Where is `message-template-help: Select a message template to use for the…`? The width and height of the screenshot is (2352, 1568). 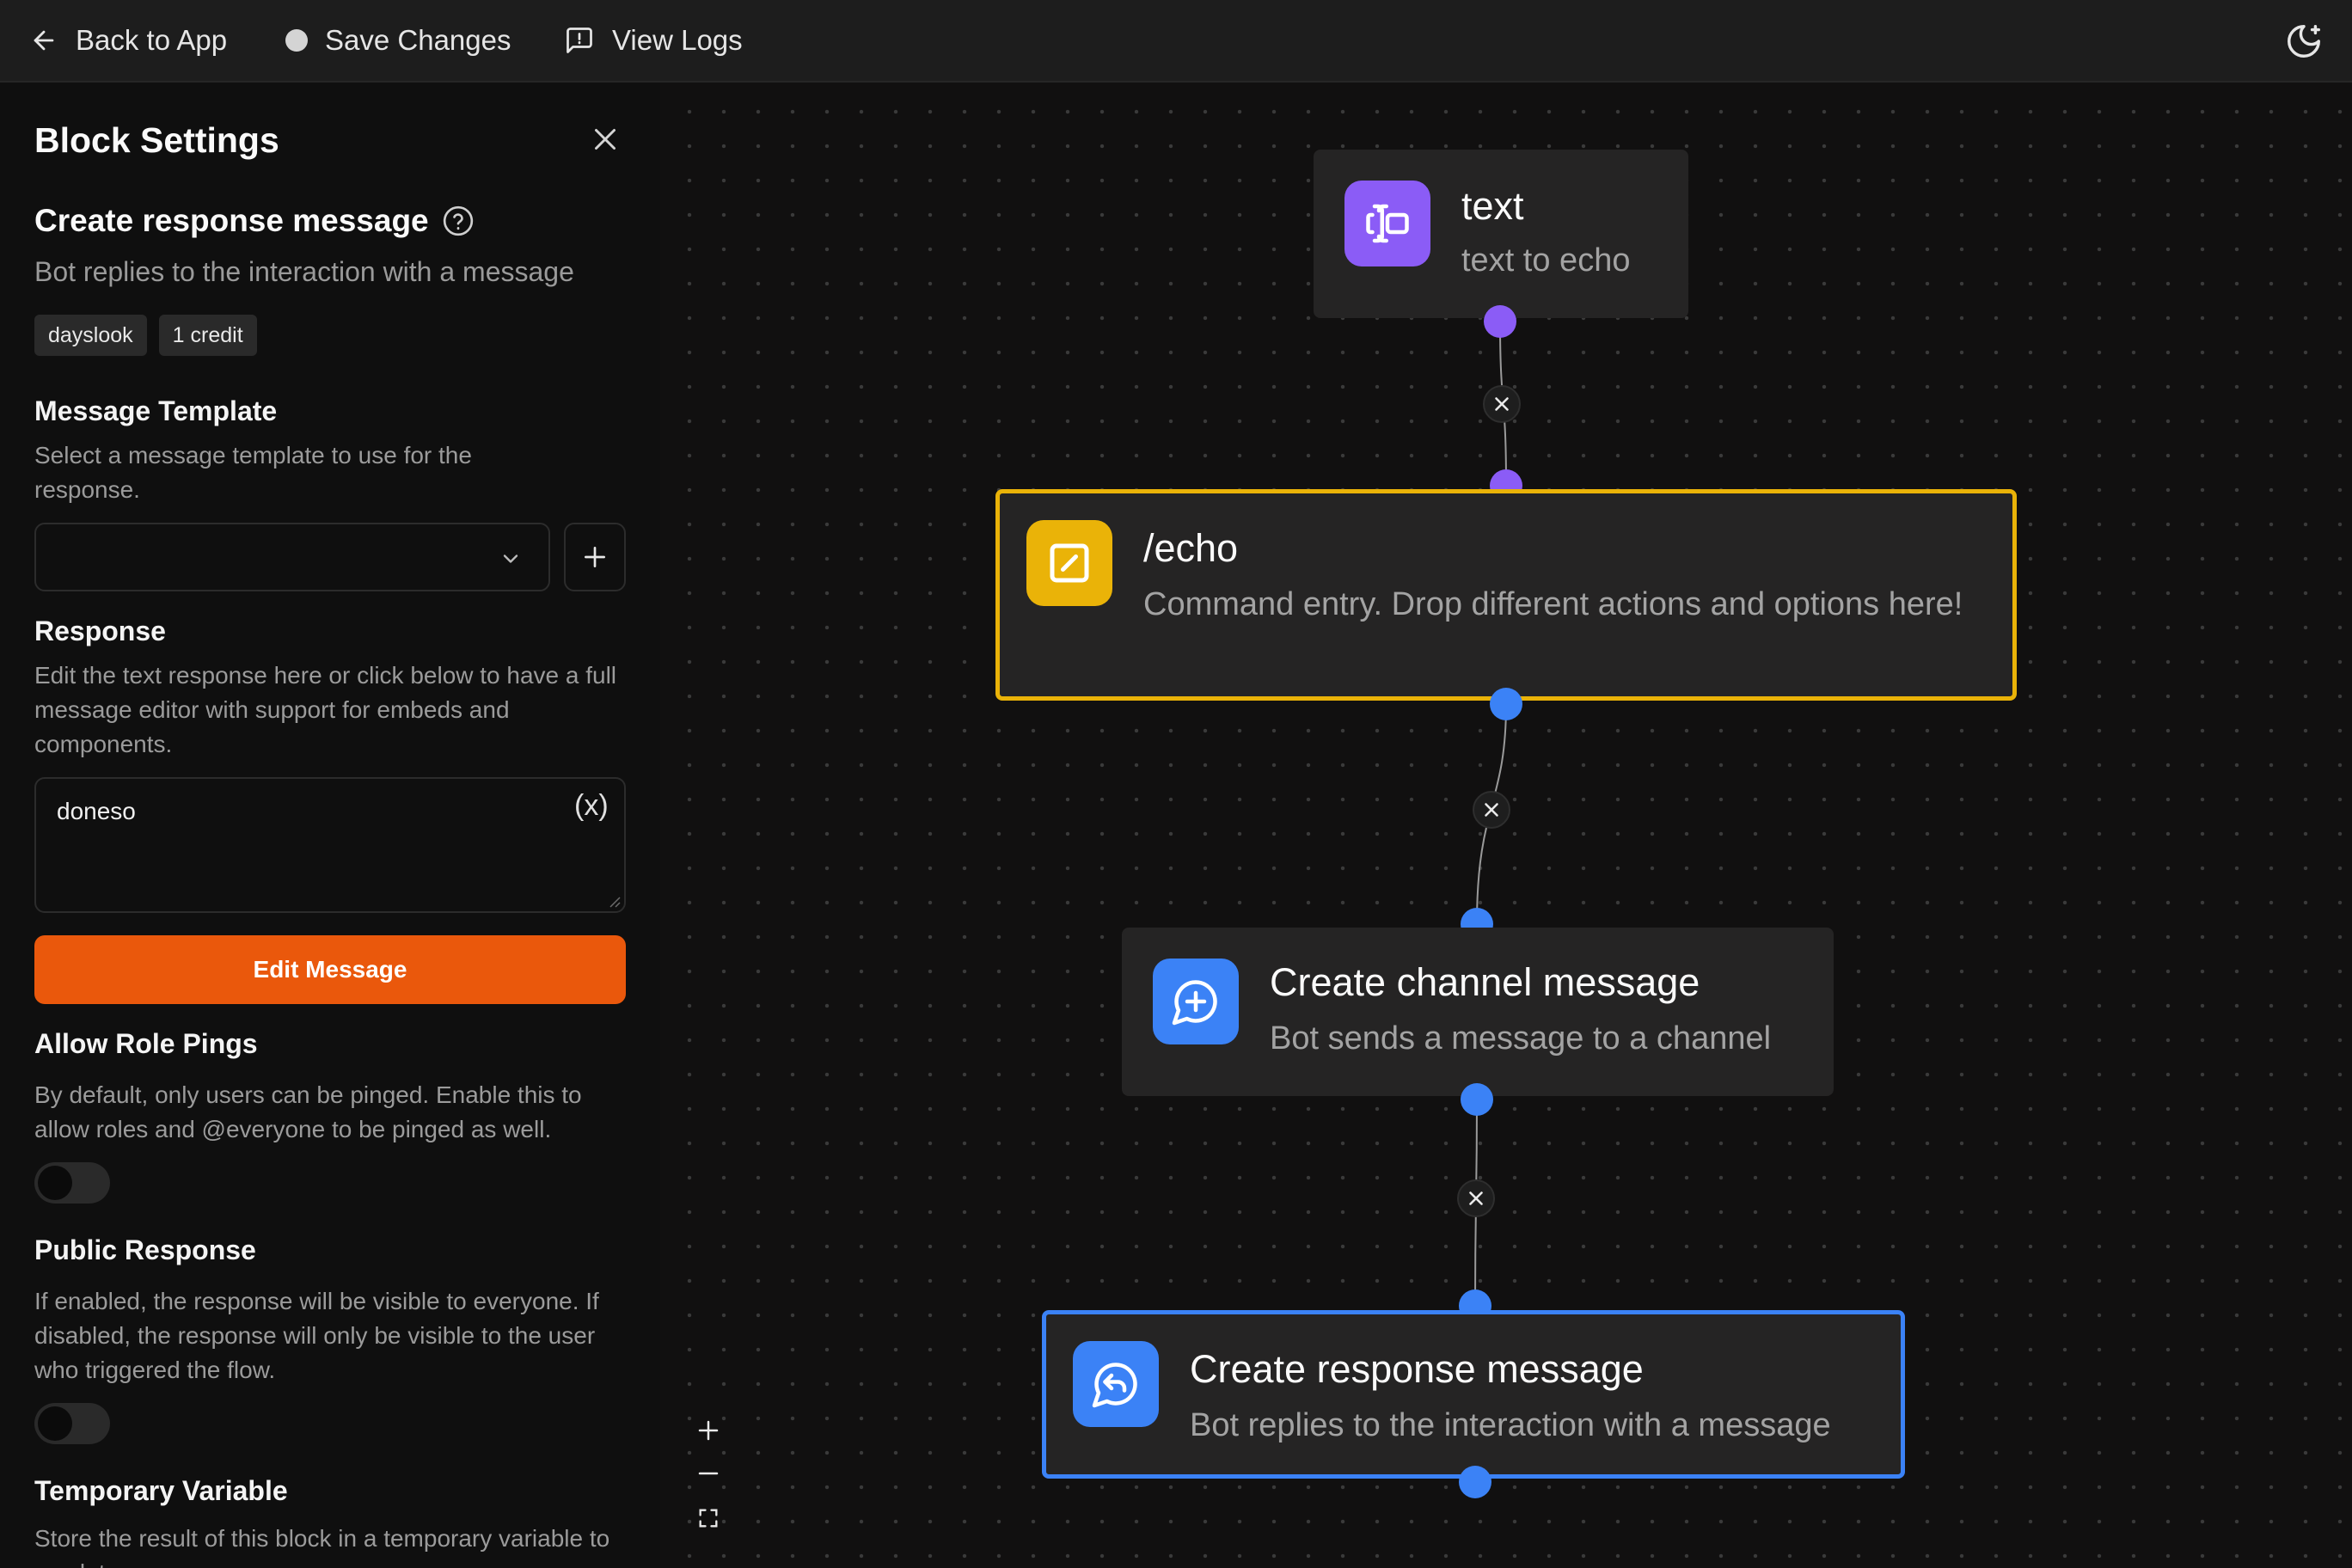 message-template-help: Select a message template to use for the… is located at coordinates (253, 472).